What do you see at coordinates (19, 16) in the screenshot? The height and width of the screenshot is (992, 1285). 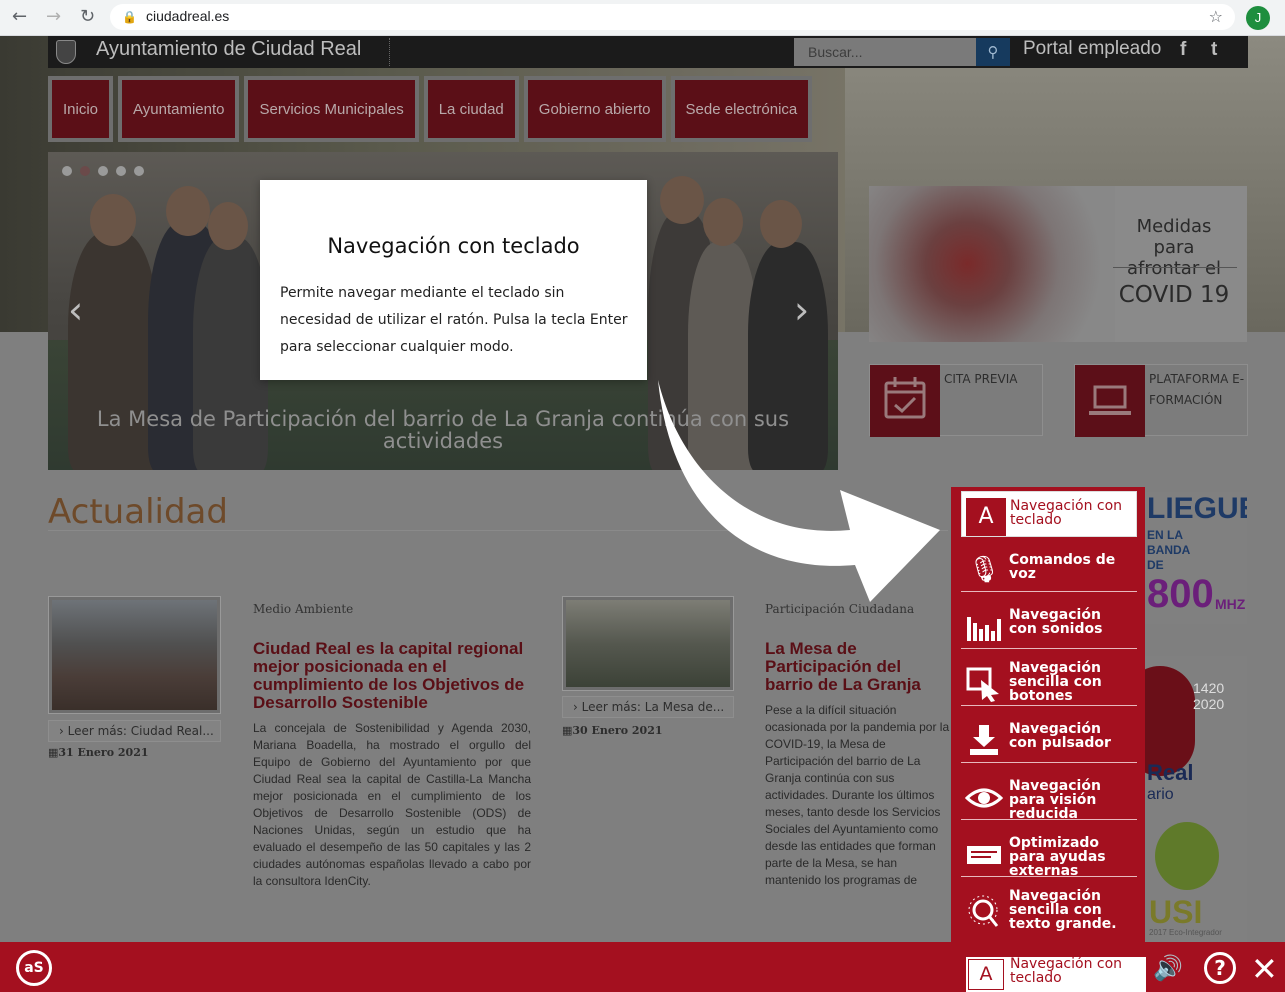 I see `back-arrow-icon: ←` at bounding box center [19, 16].